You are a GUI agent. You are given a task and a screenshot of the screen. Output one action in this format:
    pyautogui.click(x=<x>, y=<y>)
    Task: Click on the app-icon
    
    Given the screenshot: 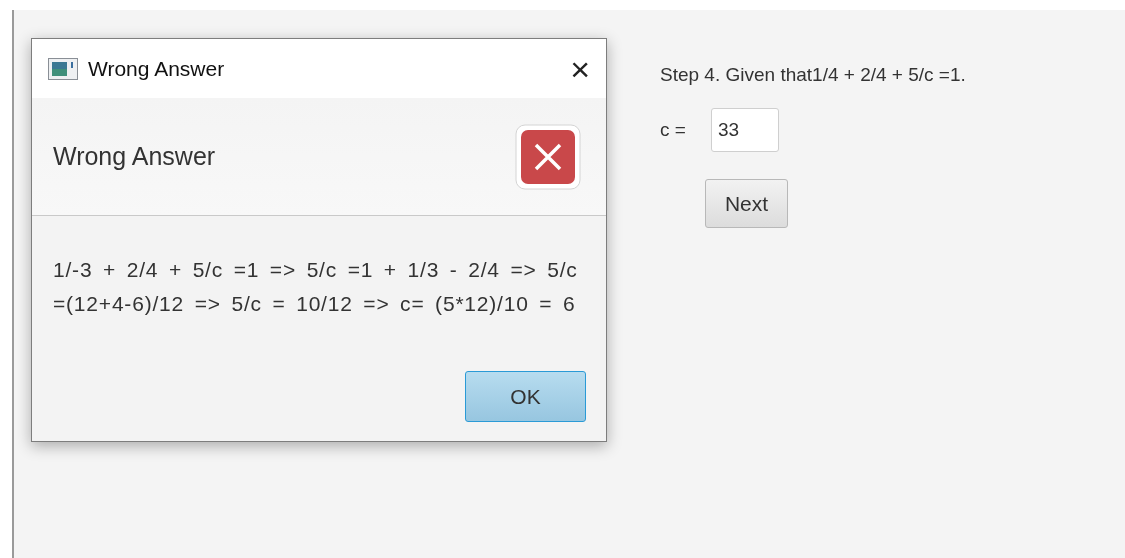 What is the action you would take?
    pyautogui.click(x=63, y=68)
    